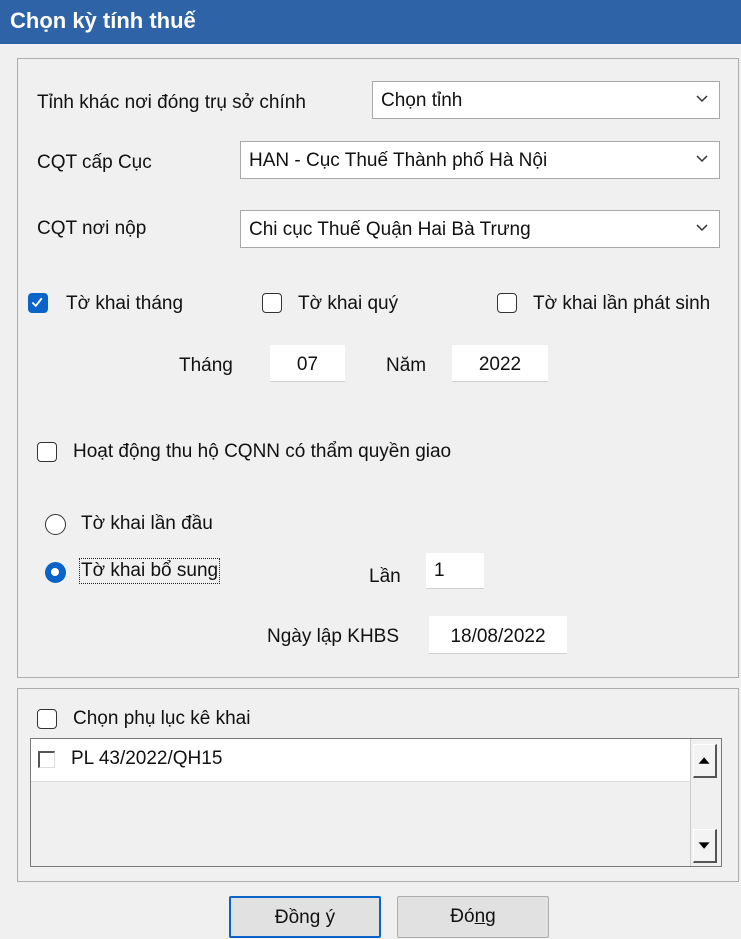  What do you see at coordinates (125, 303) in the screenshot?
I see `monthly-declaration-label: Tờ khai tháng` at bounding box center [125, 303].